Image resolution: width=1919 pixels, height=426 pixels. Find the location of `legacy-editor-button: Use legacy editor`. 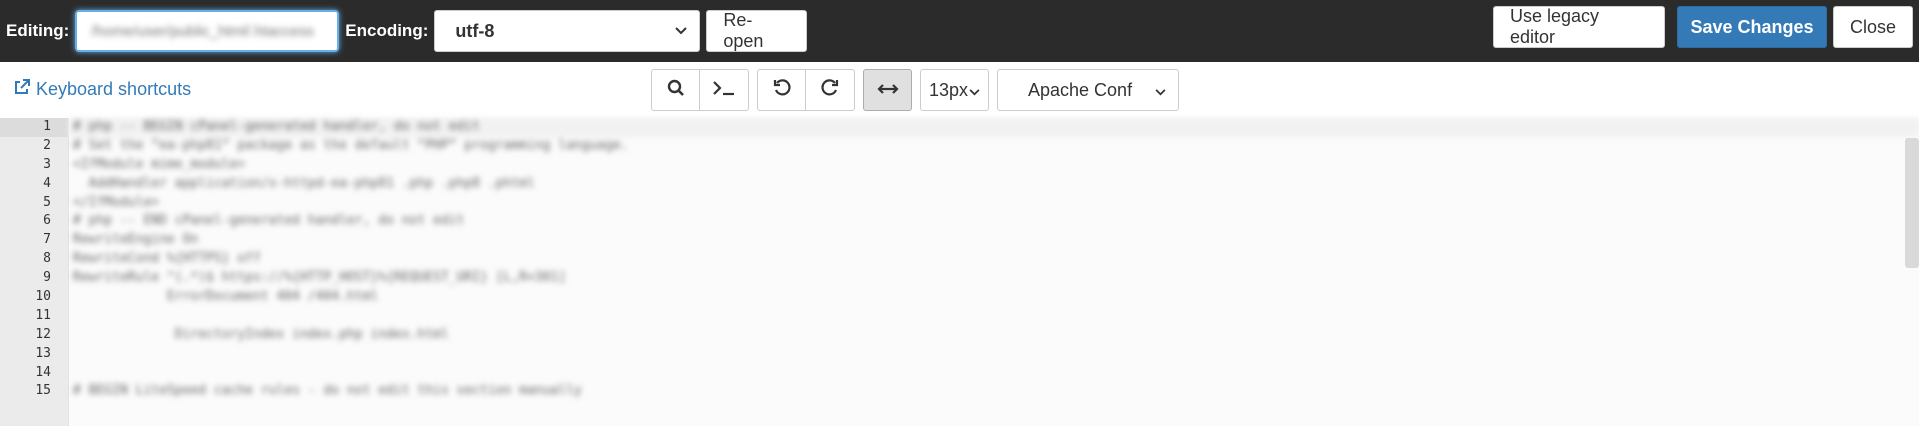

legacy-editor-button: Use legacy editor is located at coordinates (1579, 27).